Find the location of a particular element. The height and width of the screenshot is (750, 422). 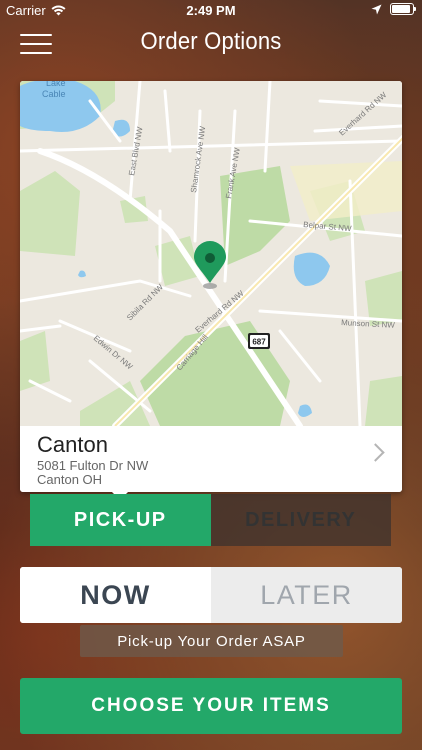

location-arrow-icon is located at coordinates (376, 9).